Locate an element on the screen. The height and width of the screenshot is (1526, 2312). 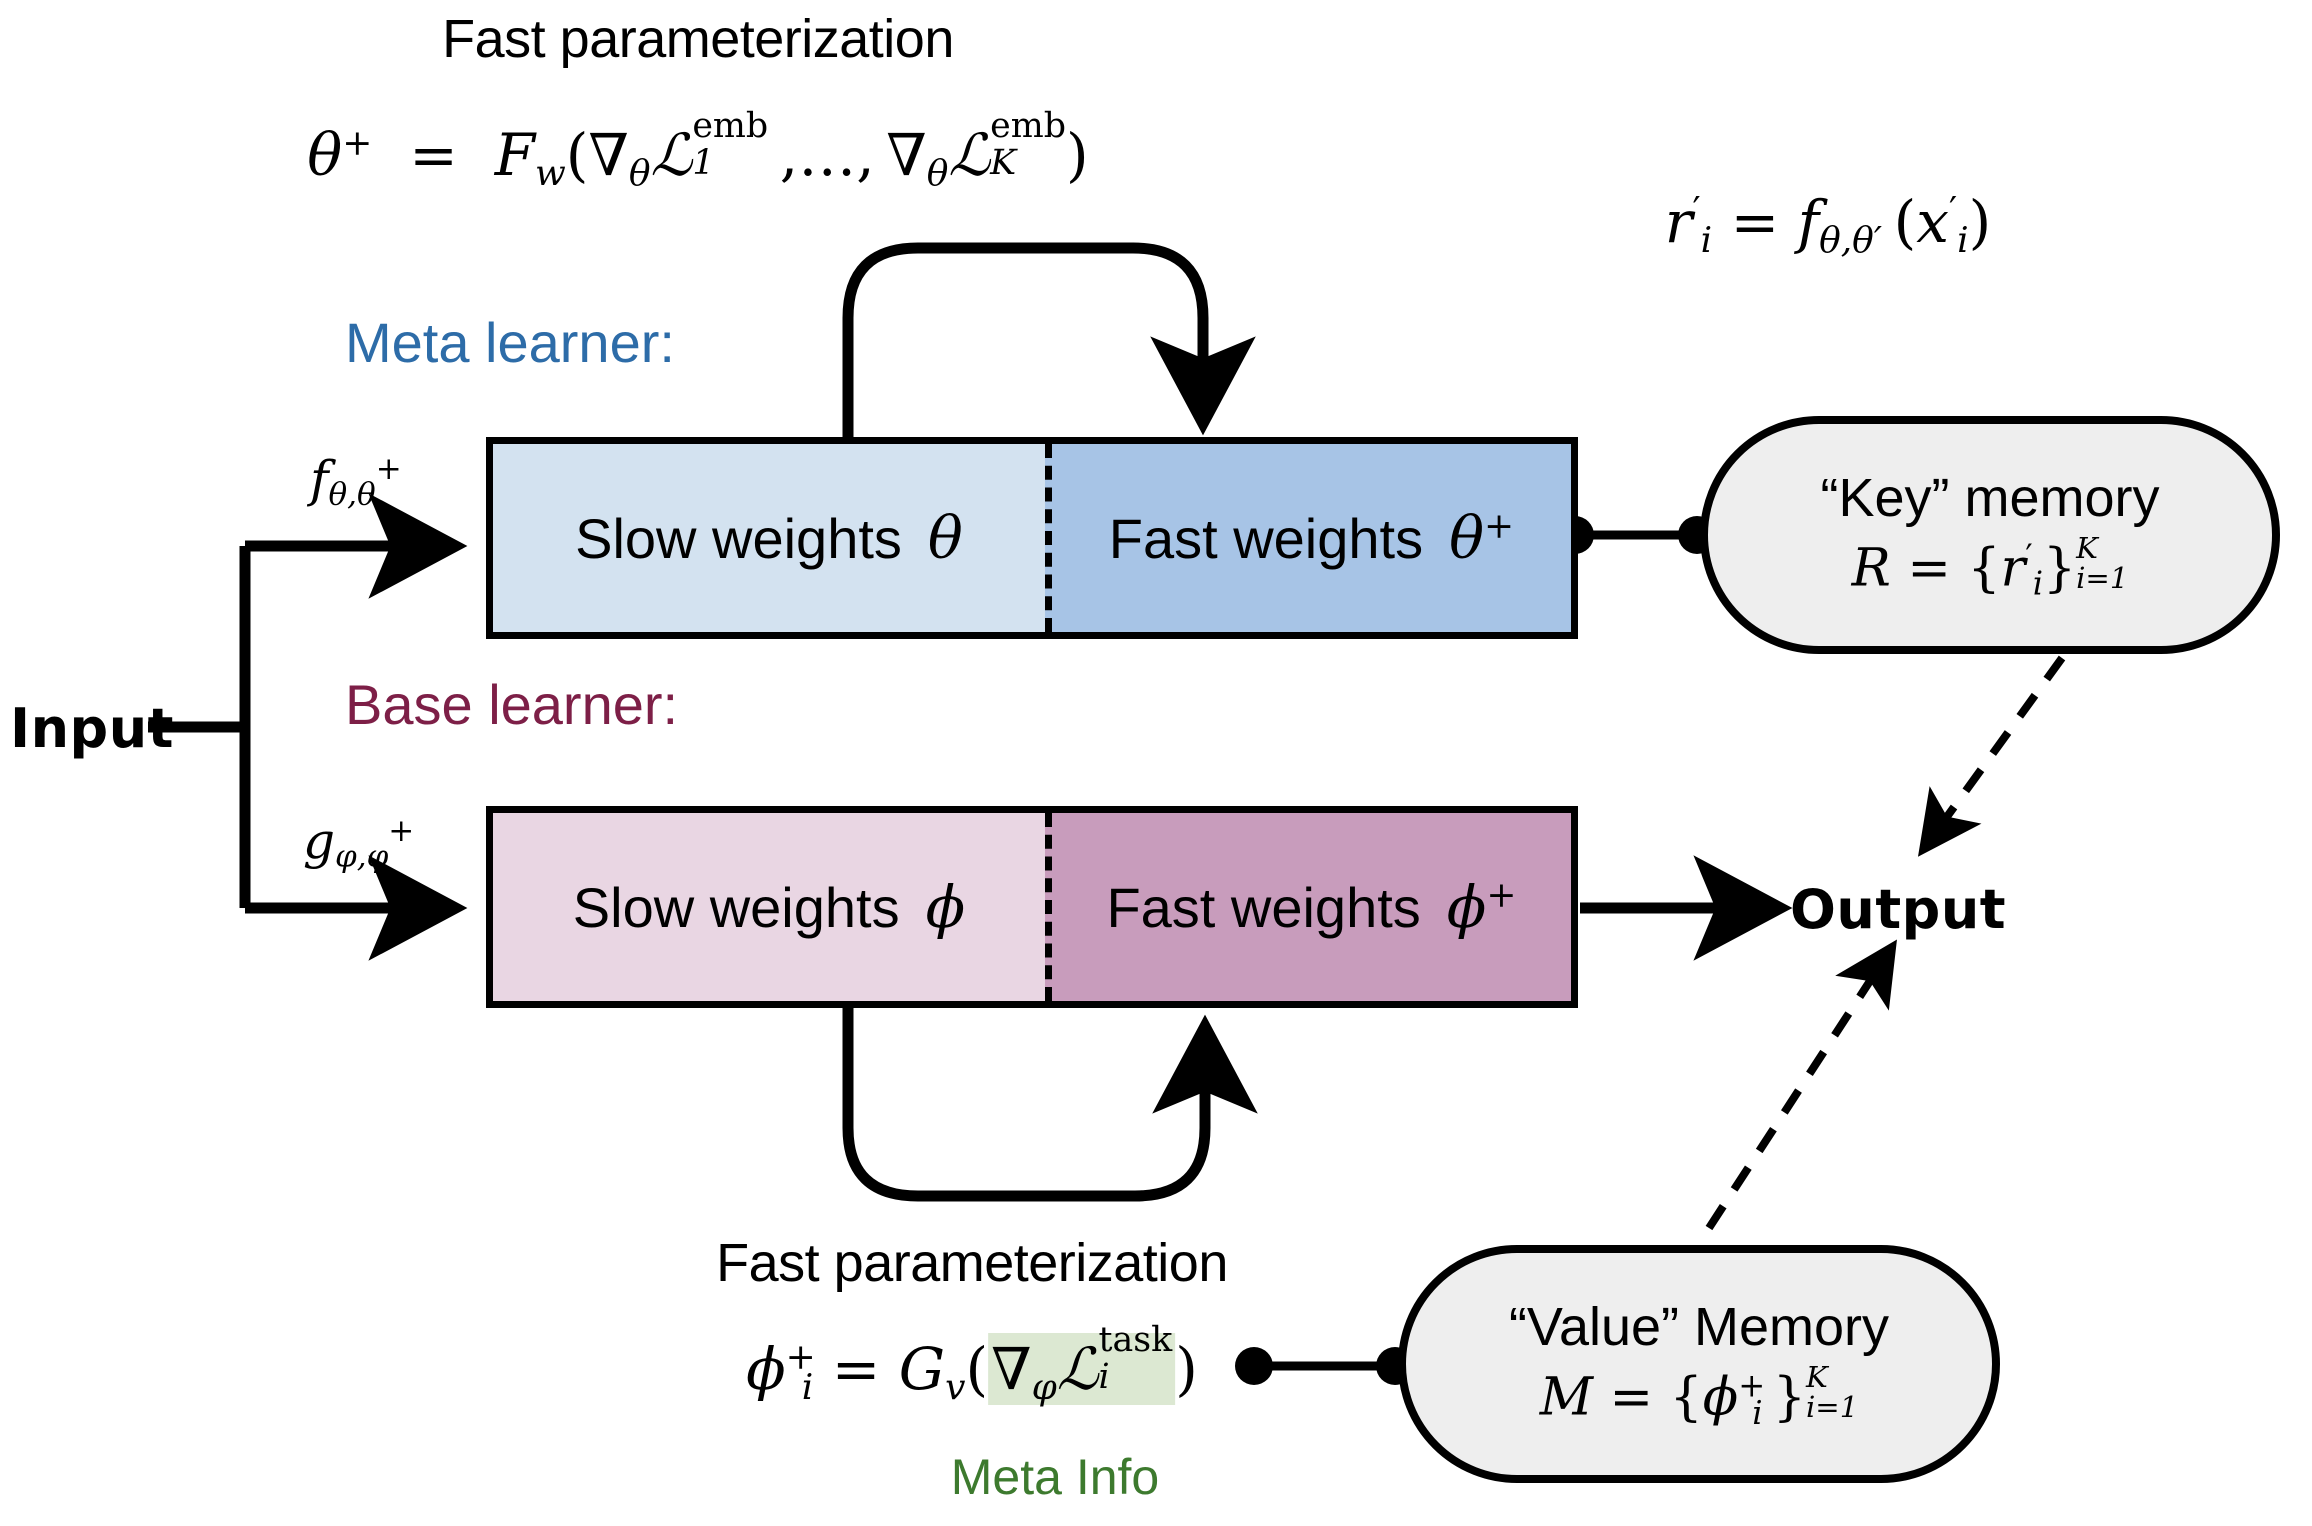
theta-symbol: θ is located at coordinates (945, 538).